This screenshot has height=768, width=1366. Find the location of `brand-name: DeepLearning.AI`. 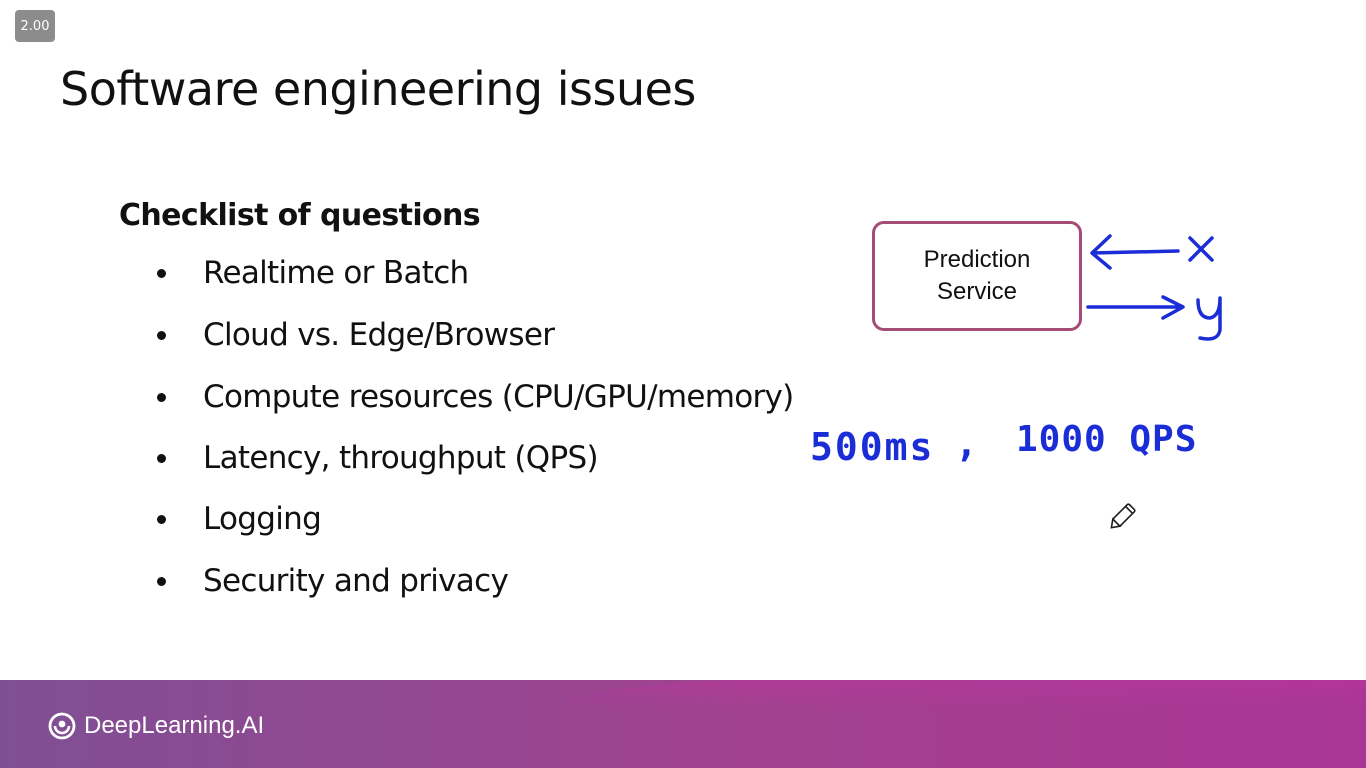

brand-name: DeepLearning.AI is located at coordinates (174, 725).